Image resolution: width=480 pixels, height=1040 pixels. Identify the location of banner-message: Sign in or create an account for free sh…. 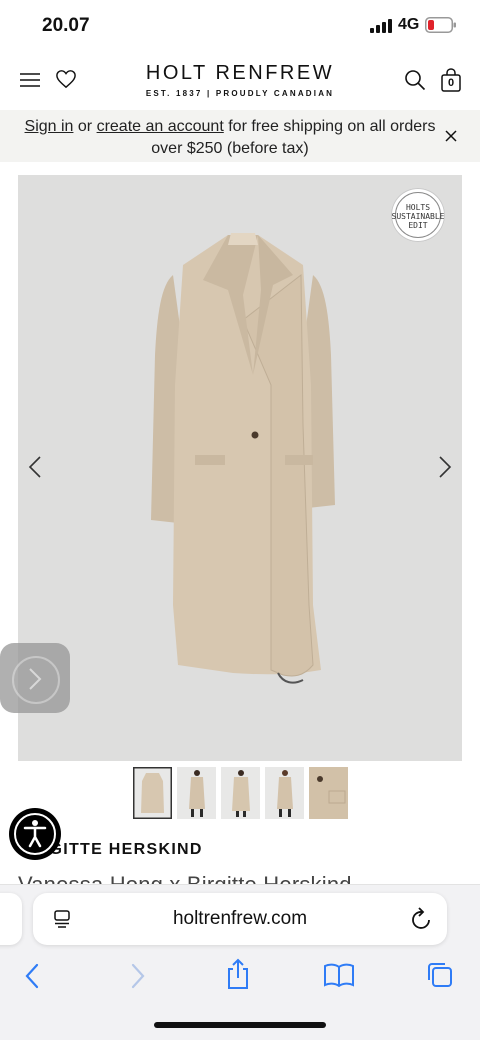
(230, 138).